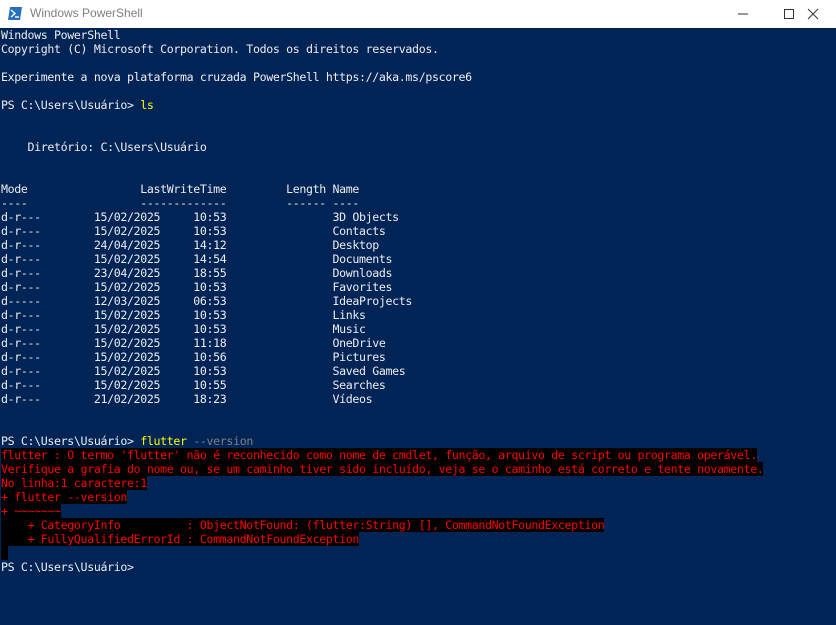 The width and height of the screenshot is (836, 625). I want to click on prompt-line: PS C:\Users\Usuário>, so click(67, 567).